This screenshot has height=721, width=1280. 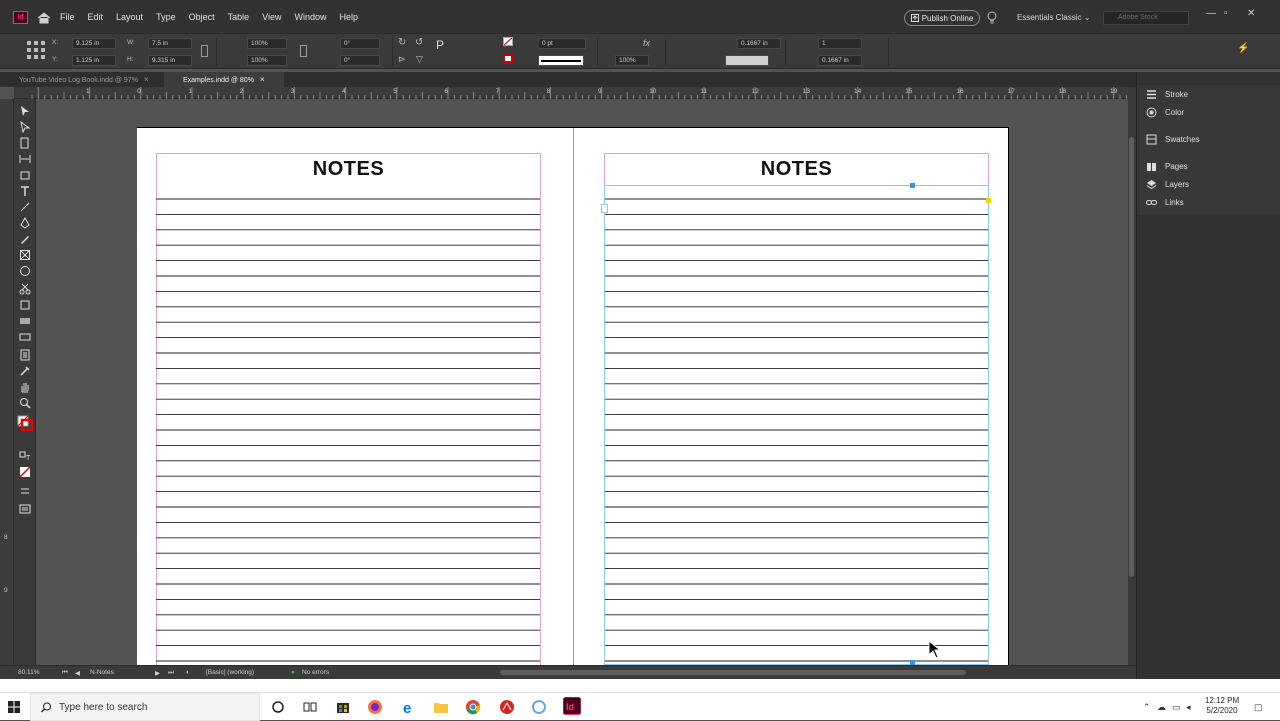 What do you see at coordinates (632, 60) in the screenshot?
I see `opacity-field: 100%` at bounding box center [632, 60].